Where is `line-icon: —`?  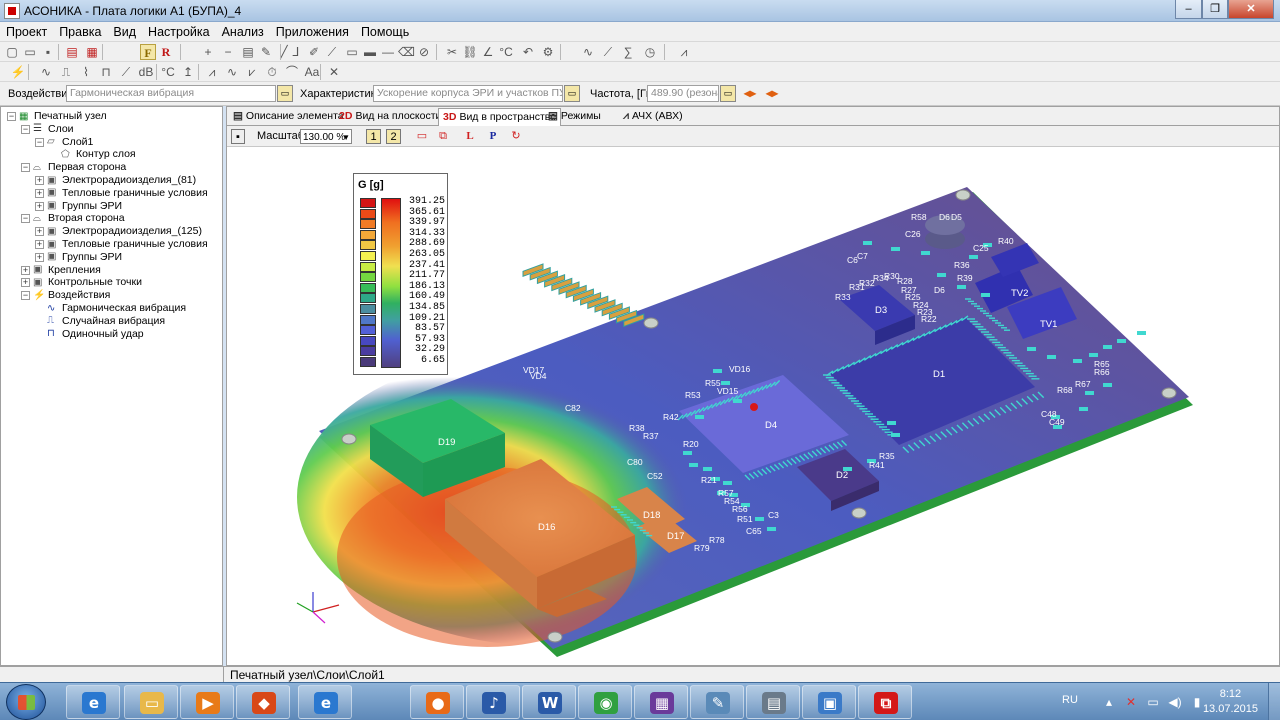
line-icon: — is located at coordinates (388, 52).